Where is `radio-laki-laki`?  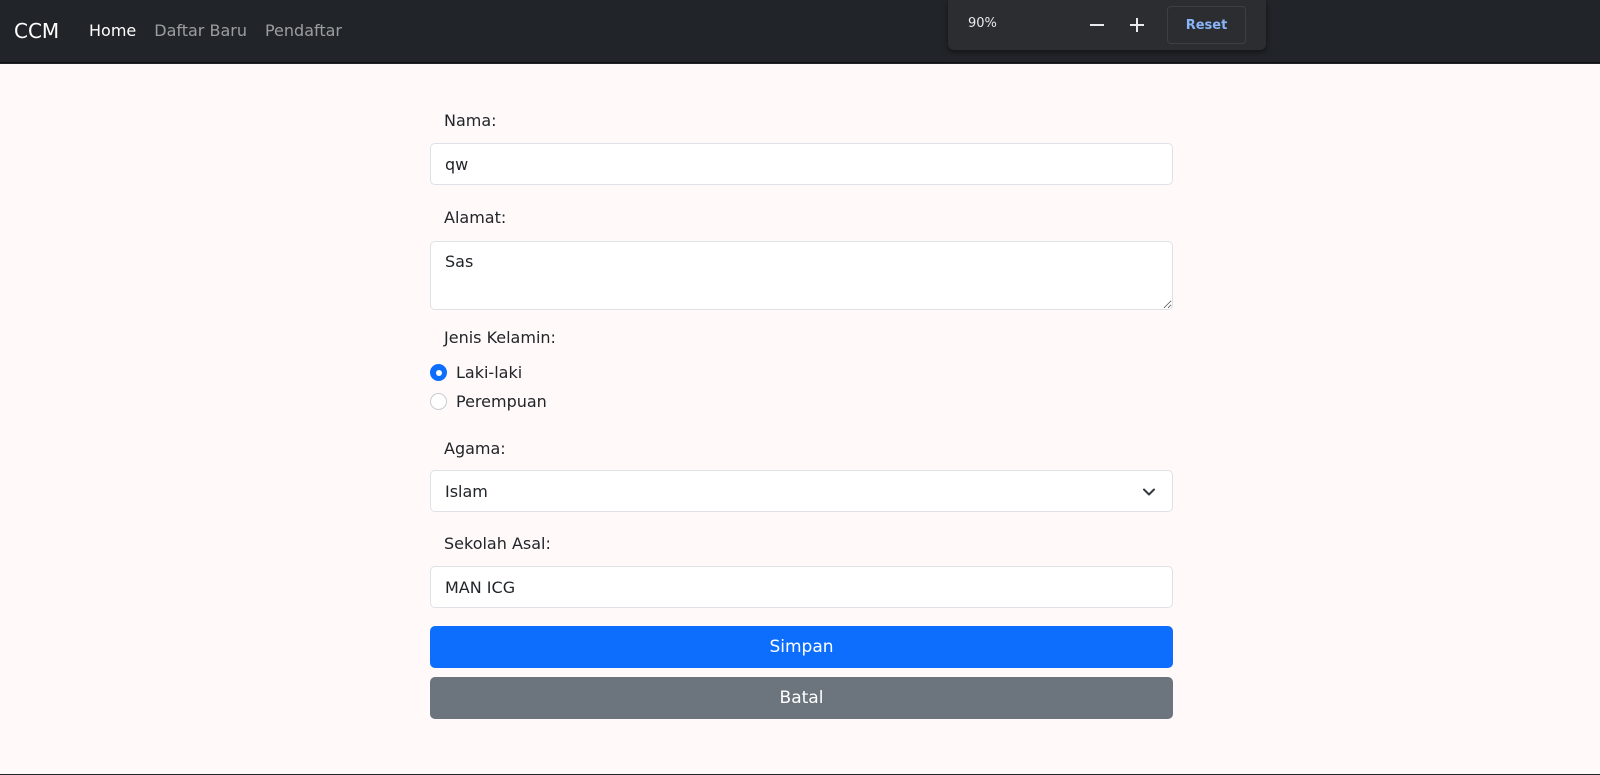 radio-laki-laki is located at coordinates (438, 372).